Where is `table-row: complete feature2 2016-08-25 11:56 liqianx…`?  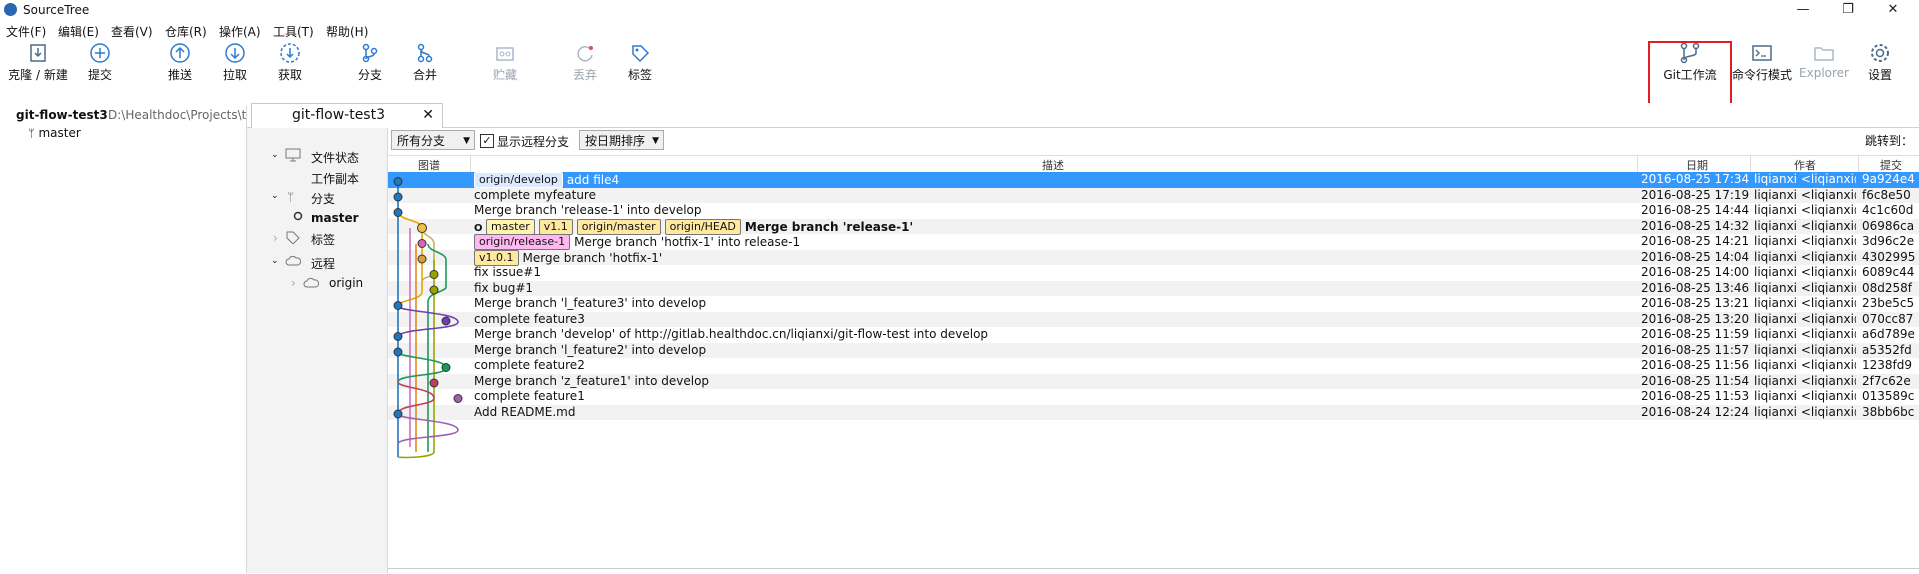
table-row: complete feature2 2016-08-25 11:56 liqianx… is located at coordinates (1153, 366).